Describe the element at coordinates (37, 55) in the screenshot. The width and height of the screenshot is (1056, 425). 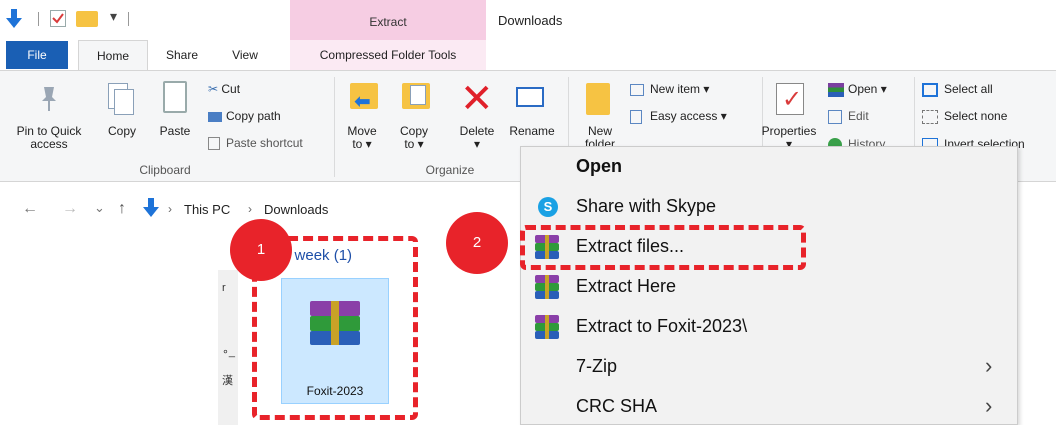
I see `tab-file: File` at that location.